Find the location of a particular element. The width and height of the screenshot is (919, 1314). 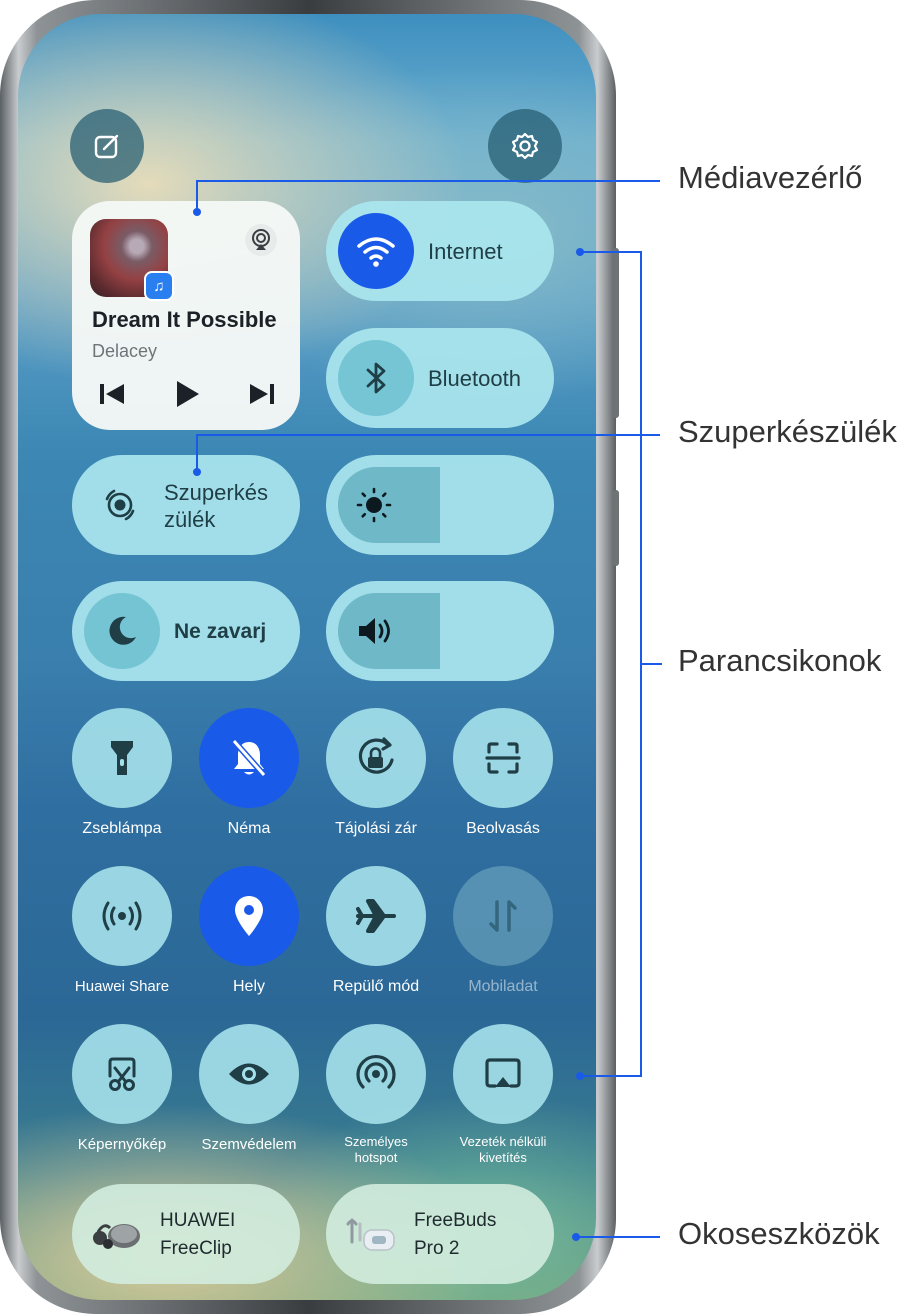

rotation-lock-tile is located at coordinates (376, 758).